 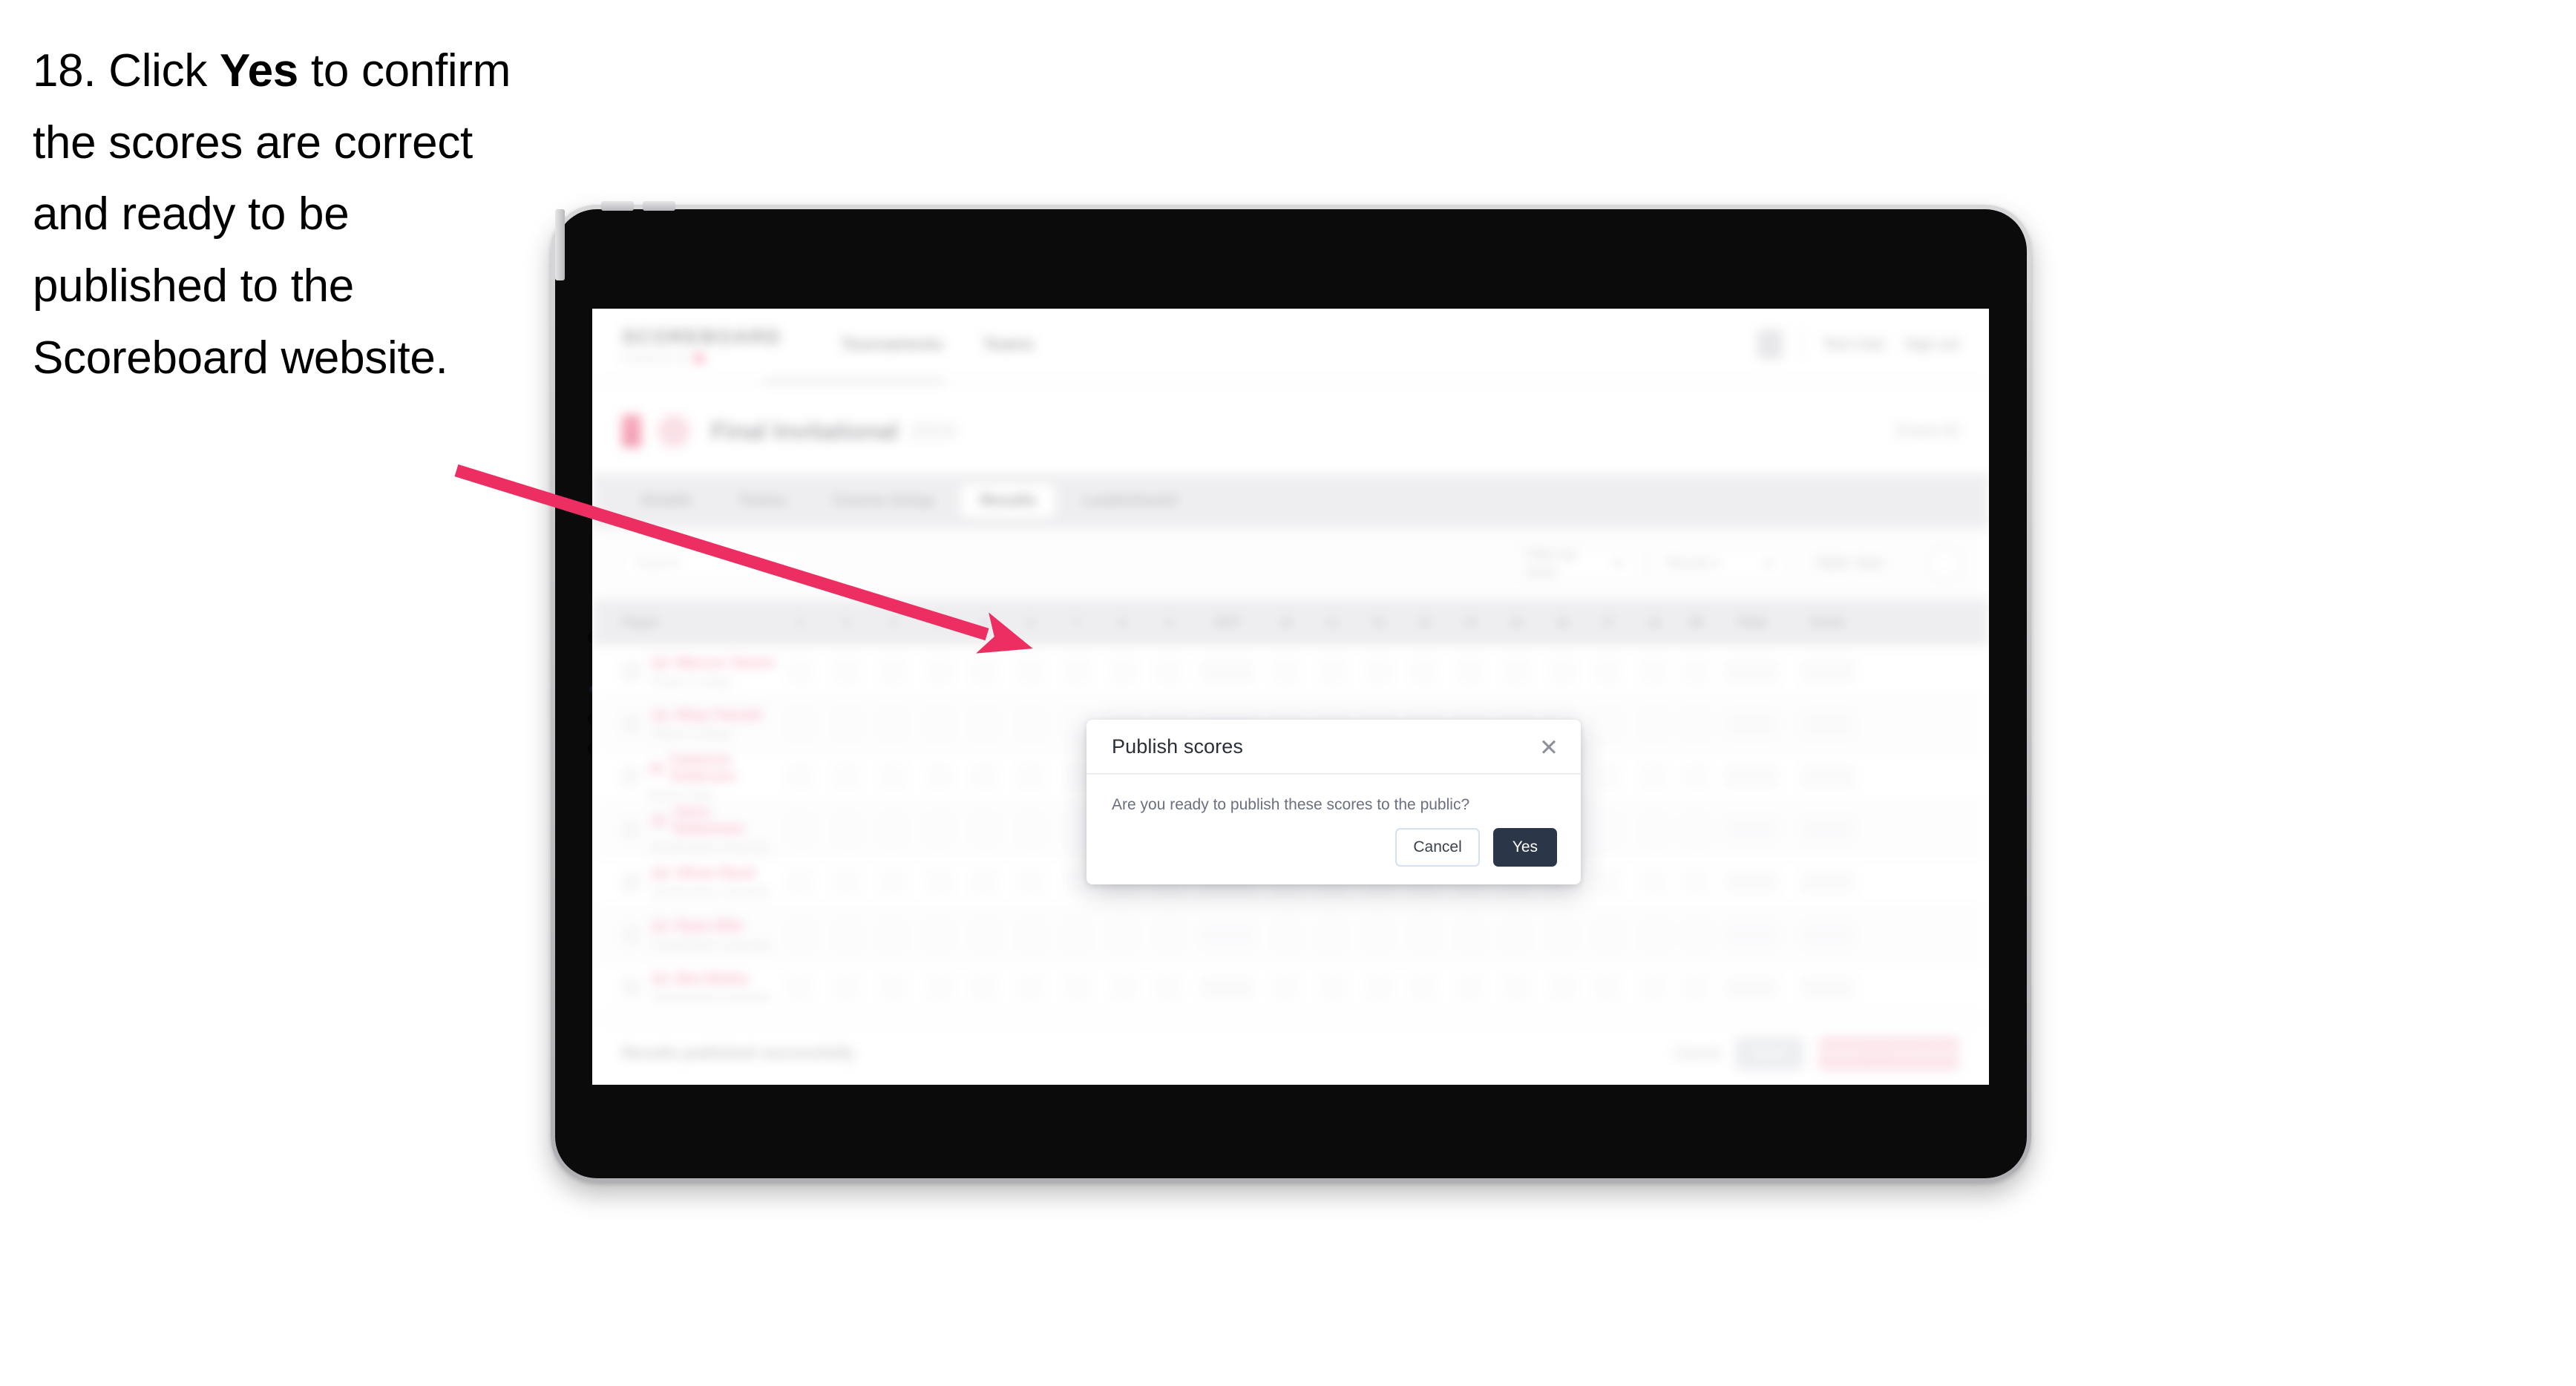 What do you see at coordinates (667, 501) in the screenshot?
I see `tab-details: Details` at bounding box center [667, 501].